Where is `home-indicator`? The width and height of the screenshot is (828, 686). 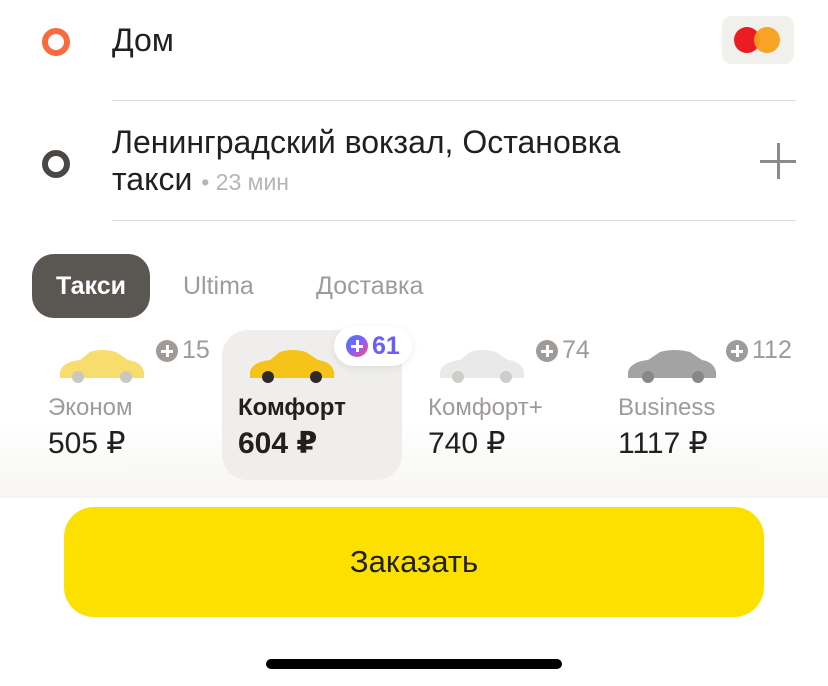 home-indicator is located at coordinates (414, 664).